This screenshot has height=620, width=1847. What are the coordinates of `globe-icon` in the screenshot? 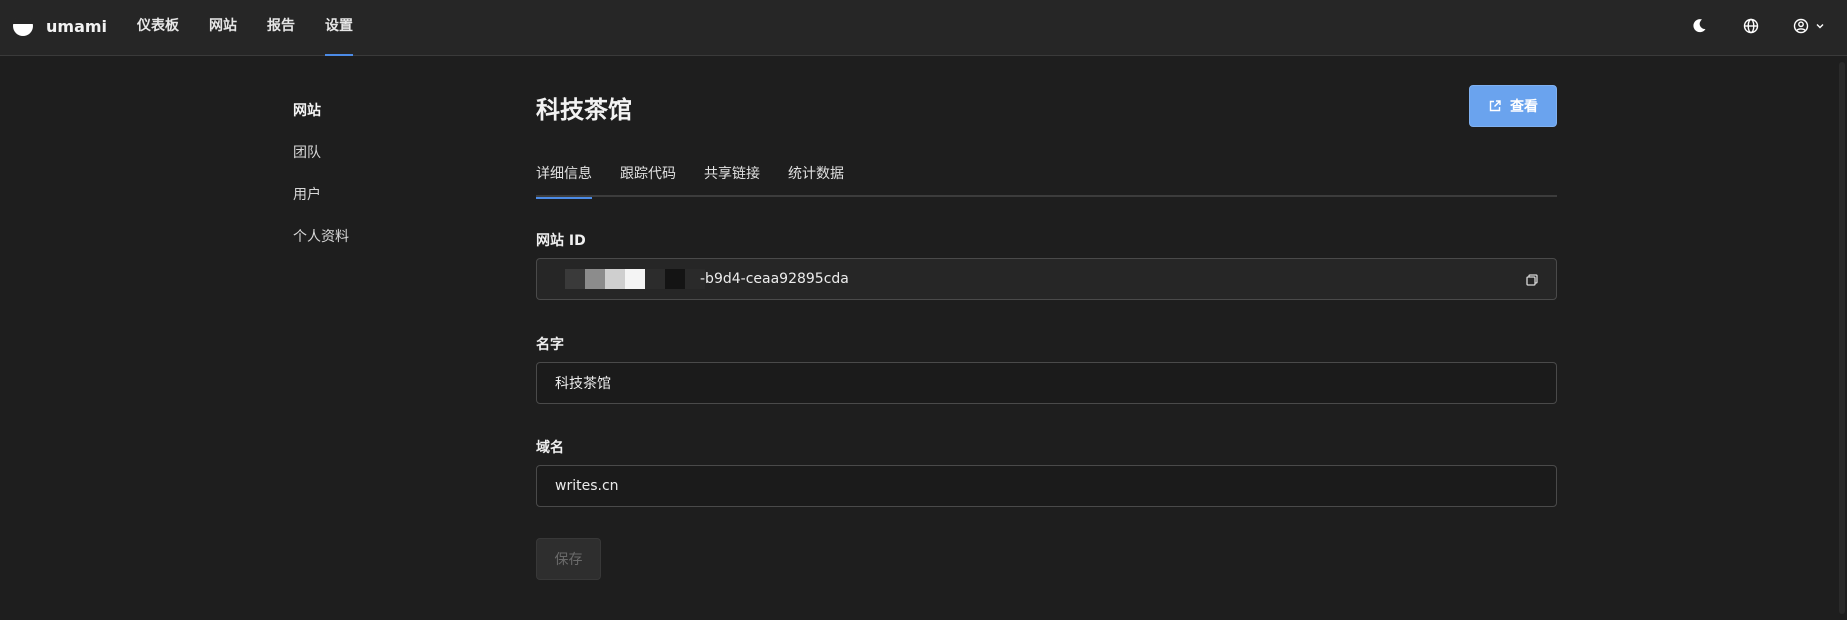 It's located at (1751, 26).